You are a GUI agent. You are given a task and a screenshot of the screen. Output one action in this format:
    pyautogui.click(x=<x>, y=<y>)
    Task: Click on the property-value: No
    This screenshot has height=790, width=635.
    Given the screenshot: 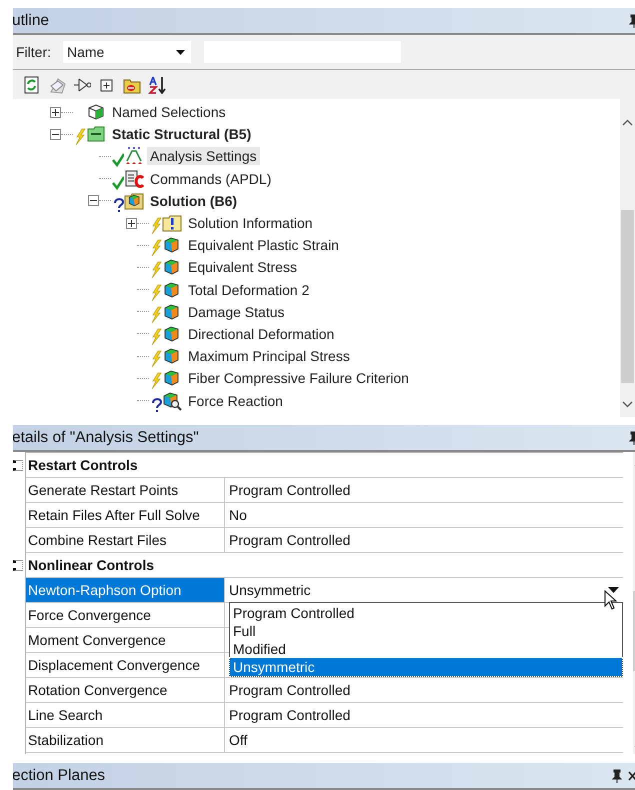 What is the action you would take?
    pyautogui.click(x=238, y=515)
    